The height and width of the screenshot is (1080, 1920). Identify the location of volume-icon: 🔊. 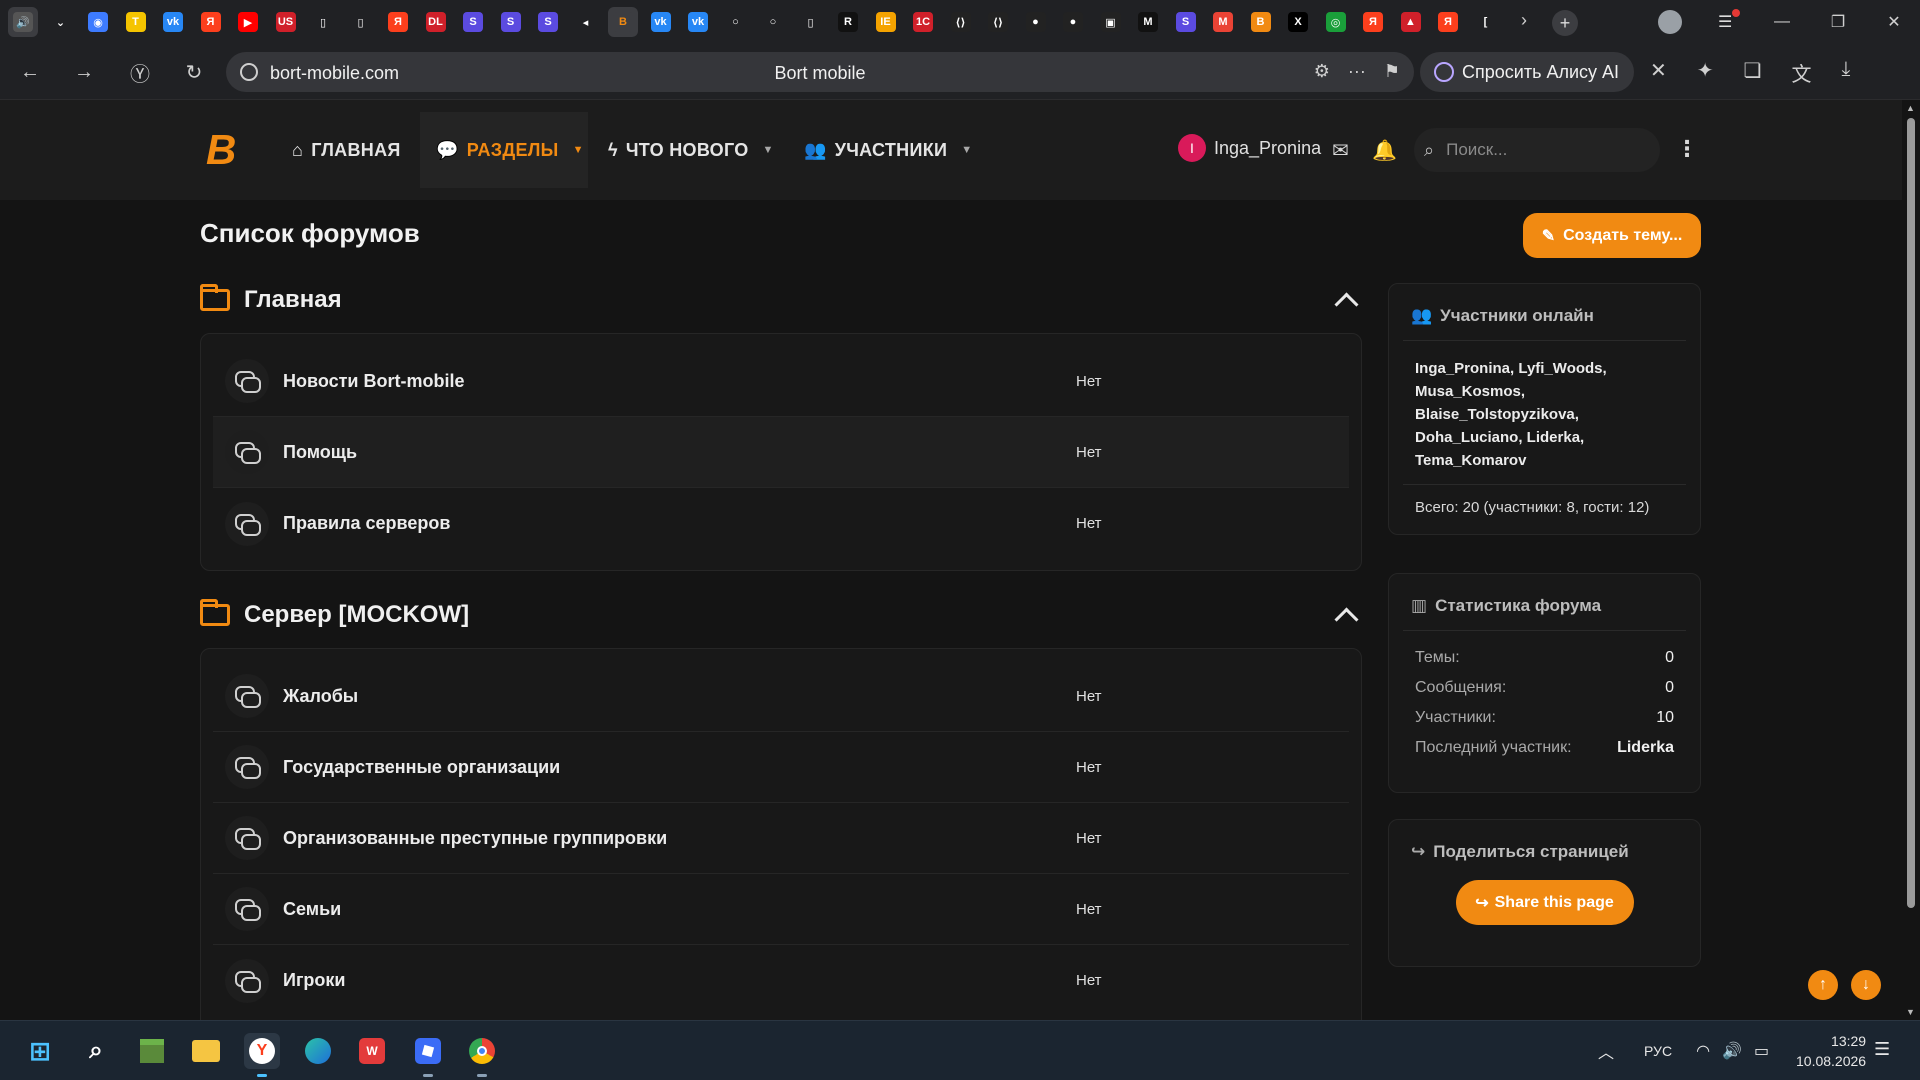
(1732, 1051).